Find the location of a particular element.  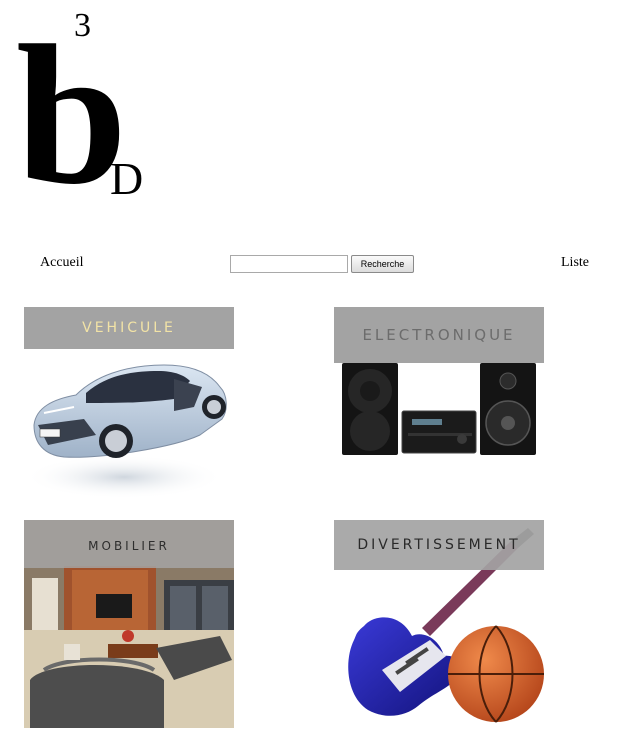

category-tile-divertissement: DIVERTISSEMENT is located at coordinates (439, 624).